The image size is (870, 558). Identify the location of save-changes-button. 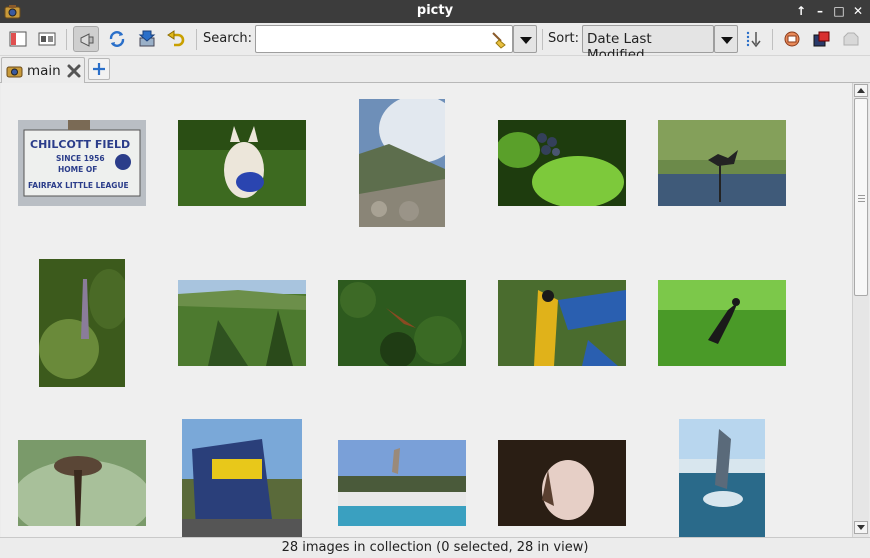
(147, 39).